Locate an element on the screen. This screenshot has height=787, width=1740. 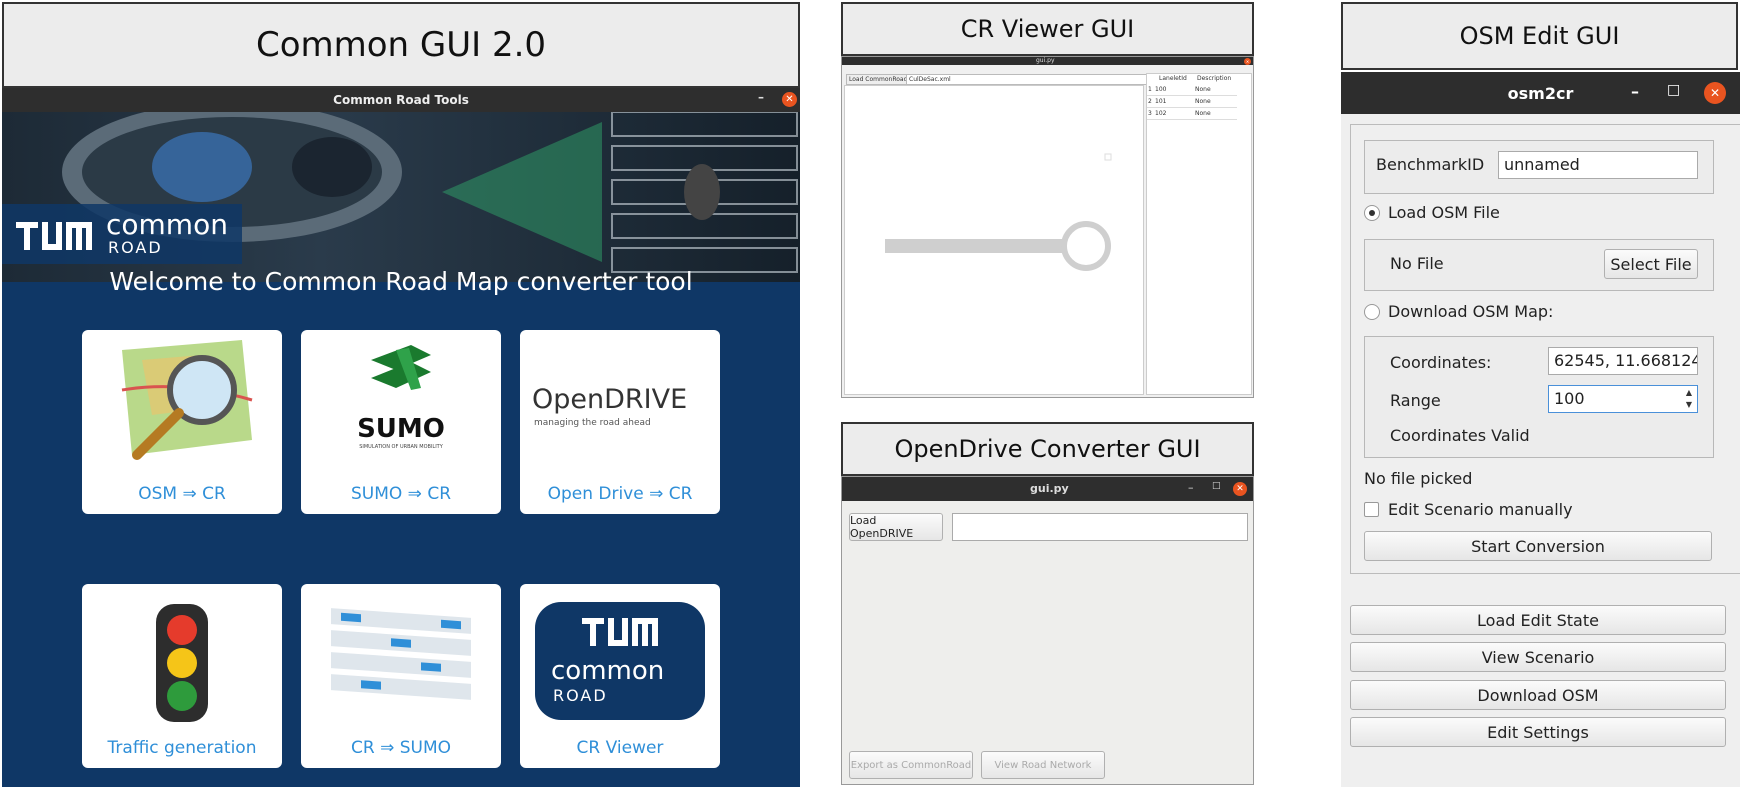
row-id: 101 is located at coordinates (1161, 101).